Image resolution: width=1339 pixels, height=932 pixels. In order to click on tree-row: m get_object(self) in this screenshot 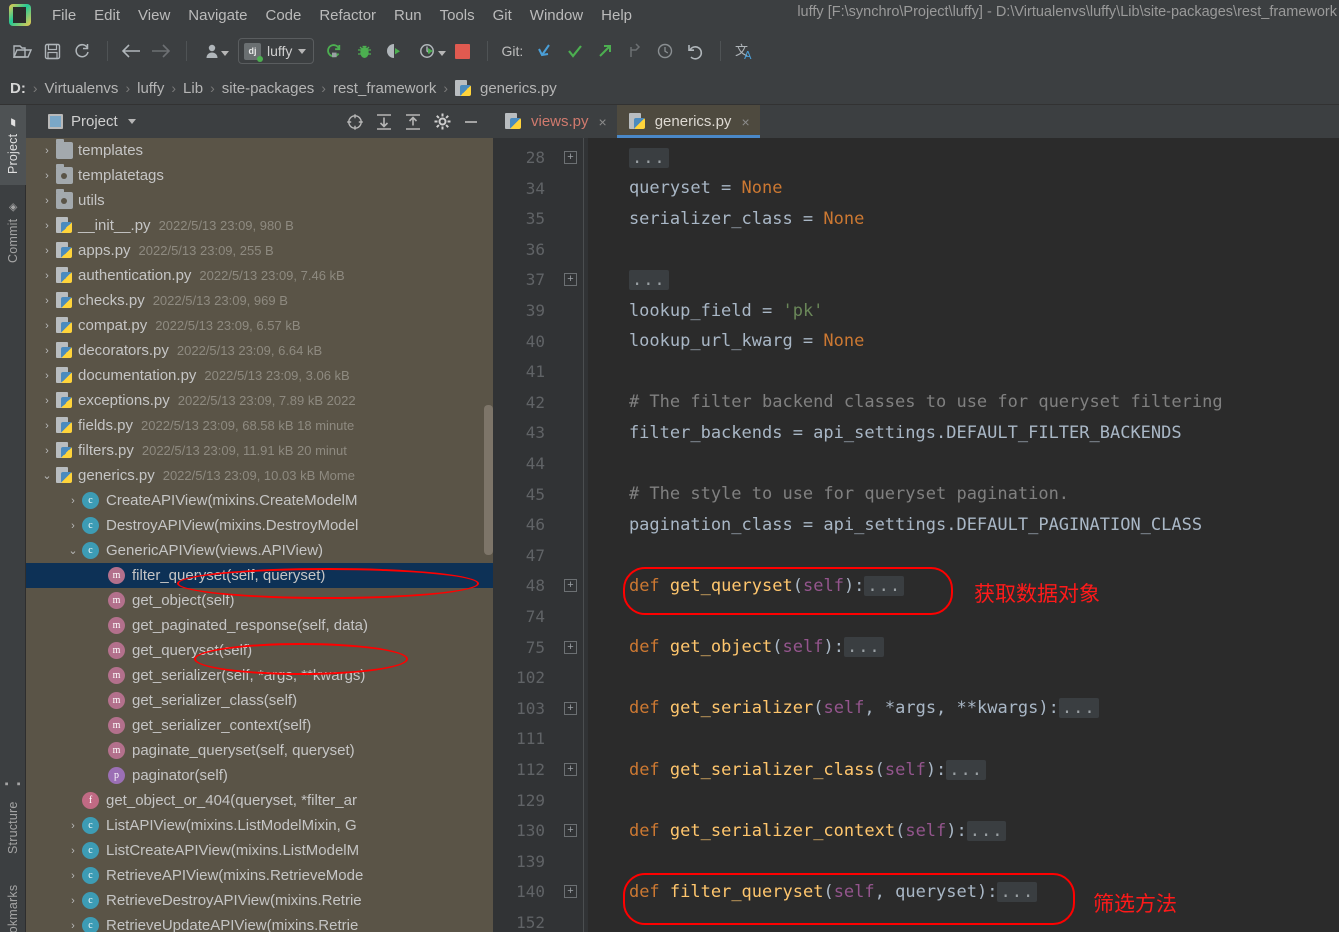, I will do `click(259, 600)`.